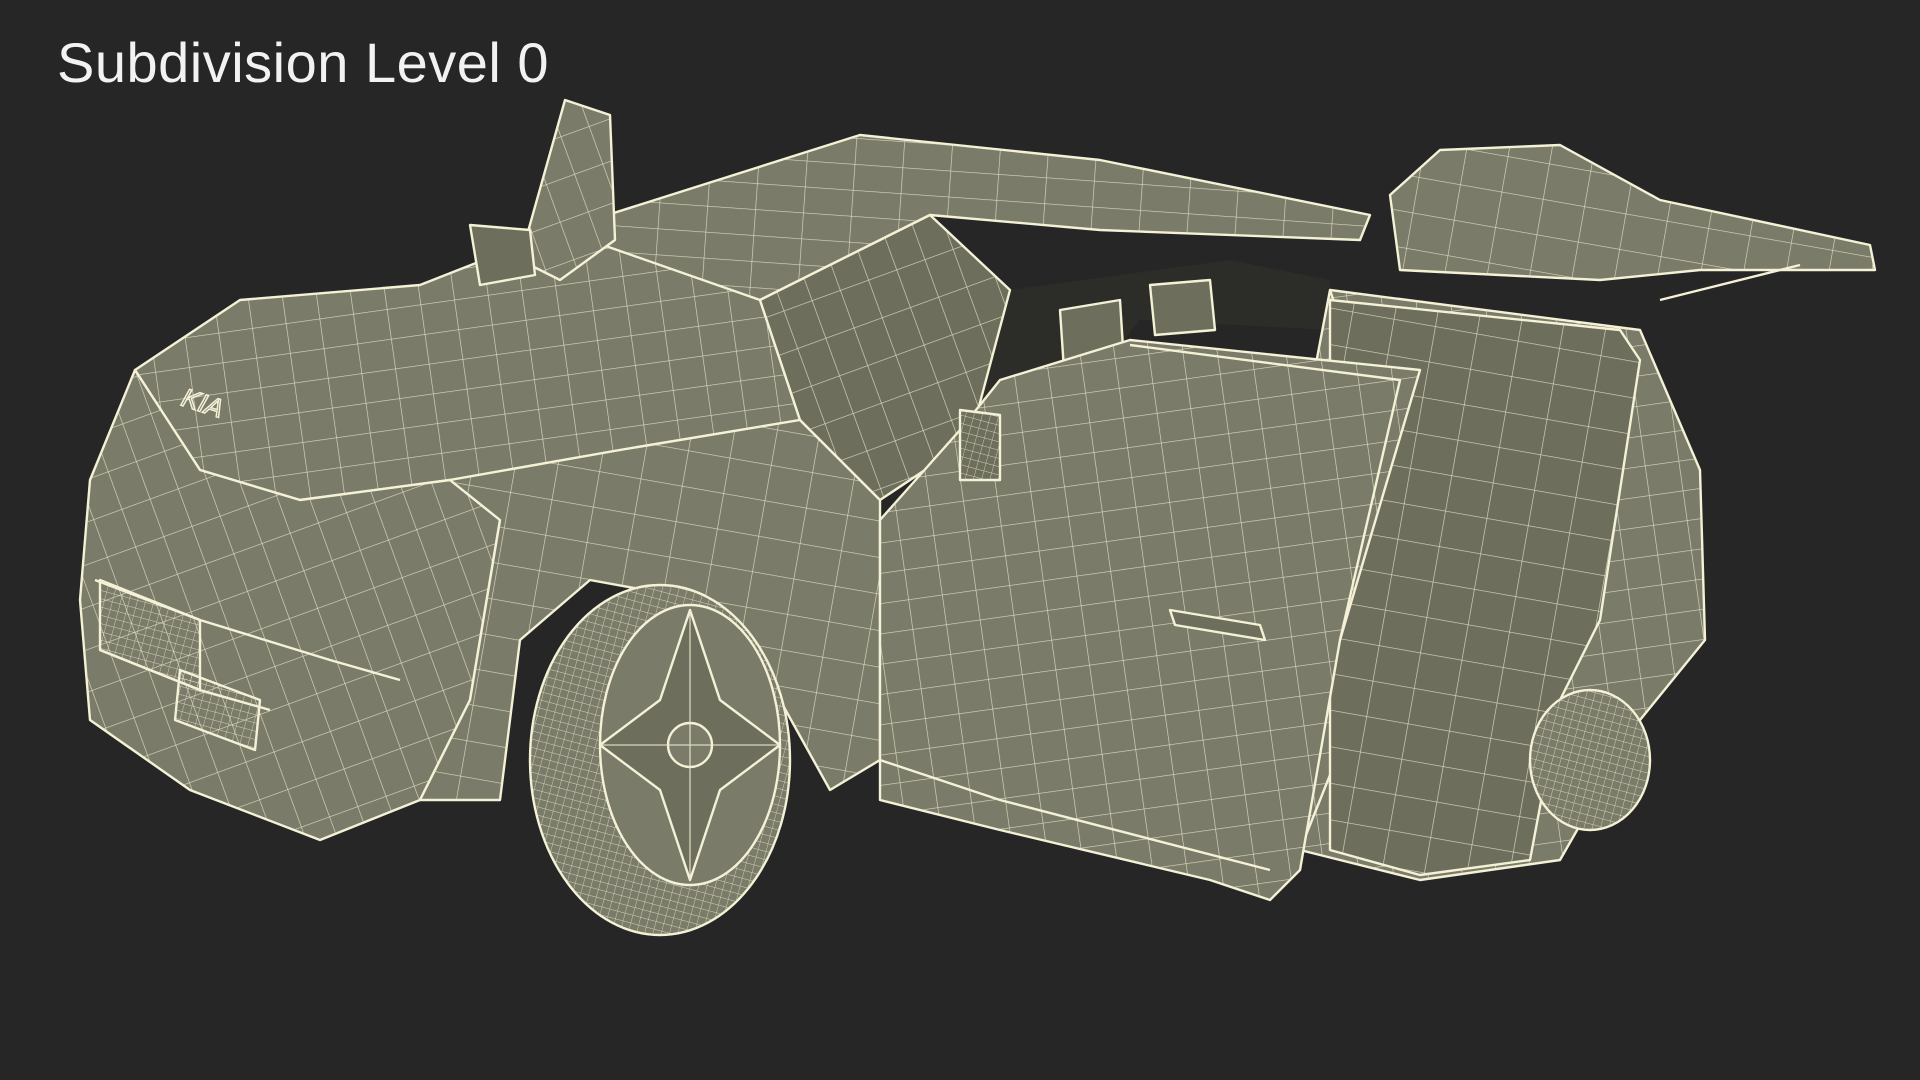 The width and height of the screenshot is (1920, 1080). What do you see at coordinates (542, 192) in the screenshot?
I see `side-mirror-left` at bounding box center [542, 192].